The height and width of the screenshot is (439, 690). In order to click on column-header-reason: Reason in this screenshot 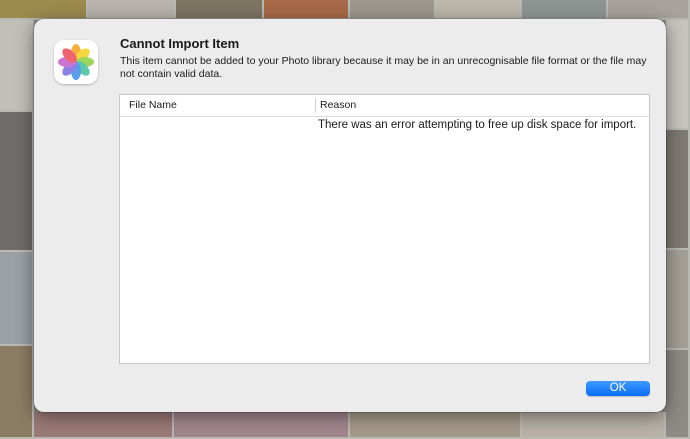, I will do `click(338, 105)`.